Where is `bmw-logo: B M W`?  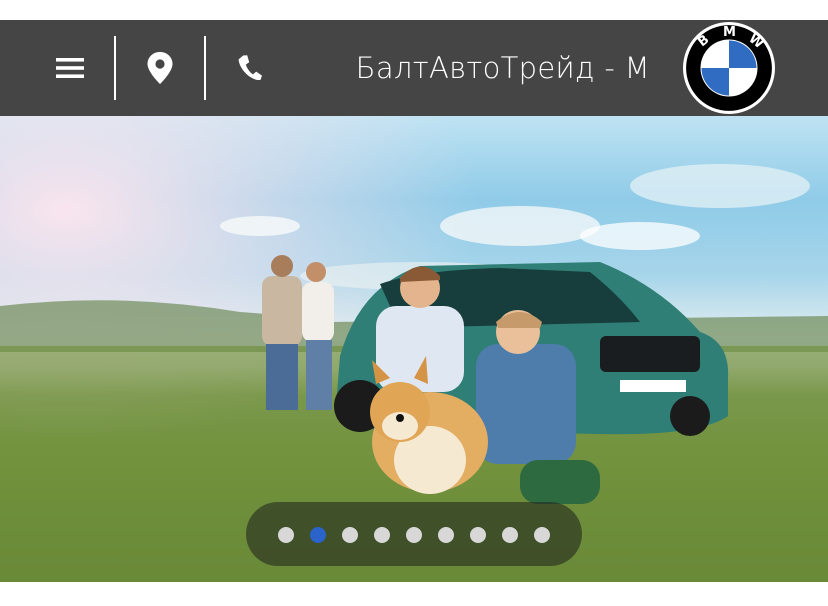
bmw-logo: B M W is located at coordinates (729, 68).